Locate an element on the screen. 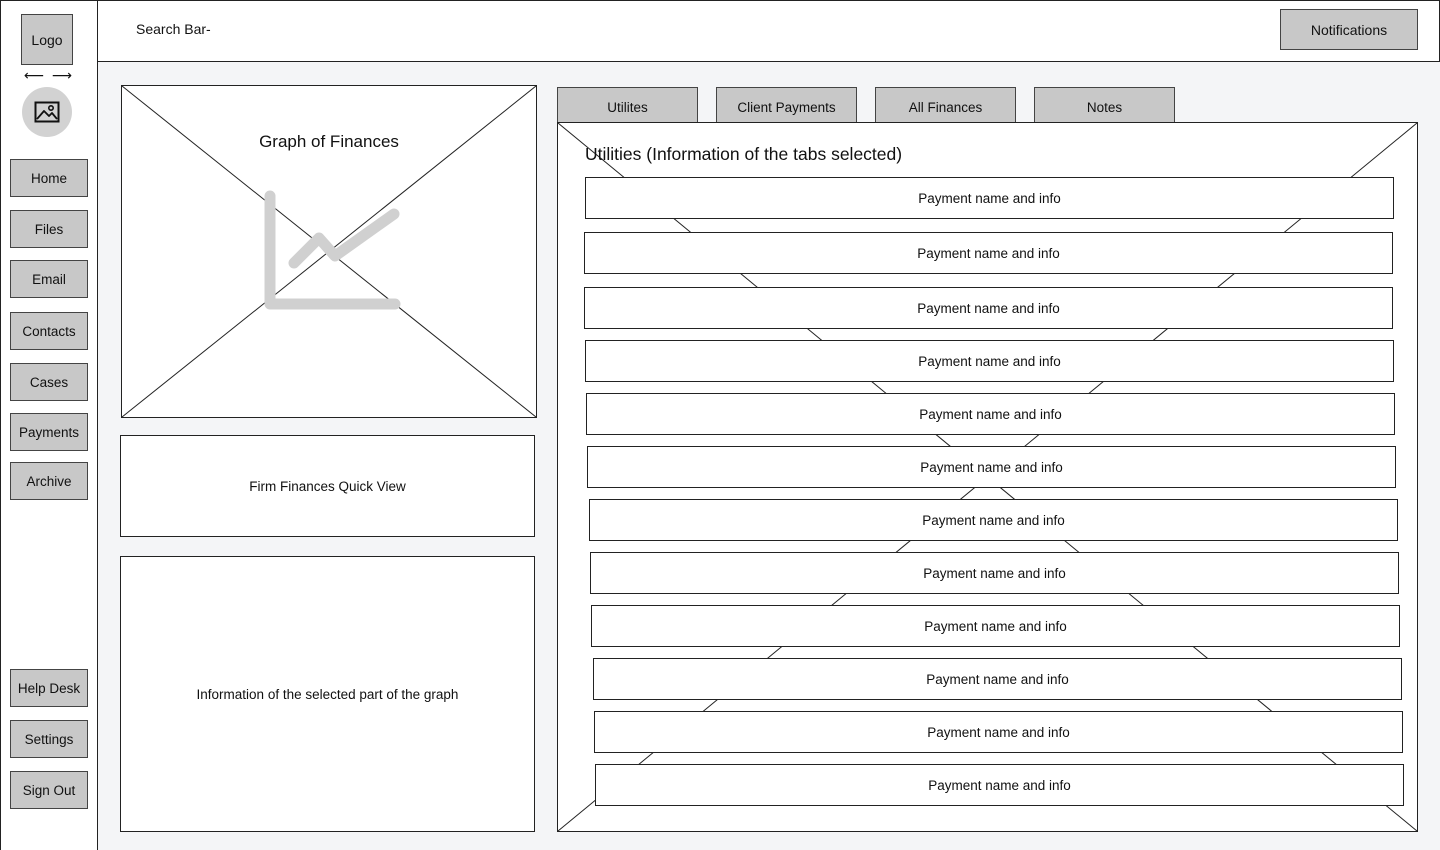 The width and height of the screenshot is (1440, 850). sidebar-collapse-toggle: ⟵ ⟶ is located at coordinates (48, 75).